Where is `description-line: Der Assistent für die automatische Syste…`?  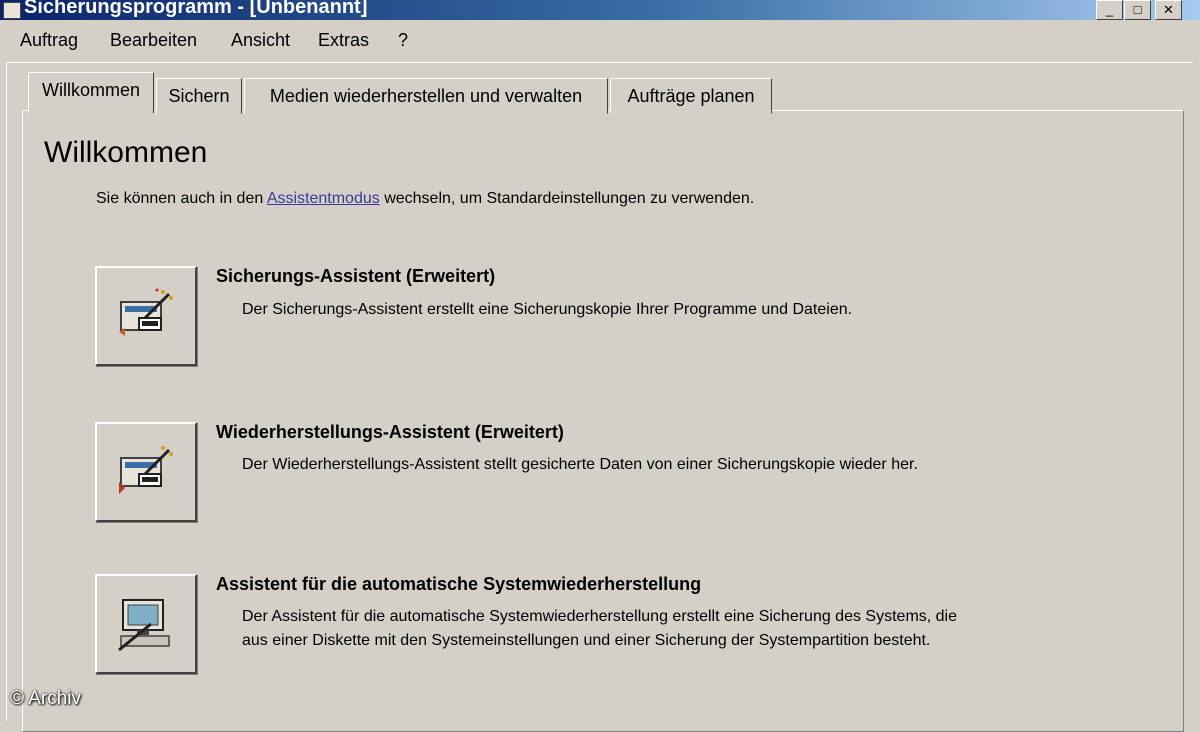 description-line: Der Assistent für die automatische Syste… is located at coordinates (600, 616).